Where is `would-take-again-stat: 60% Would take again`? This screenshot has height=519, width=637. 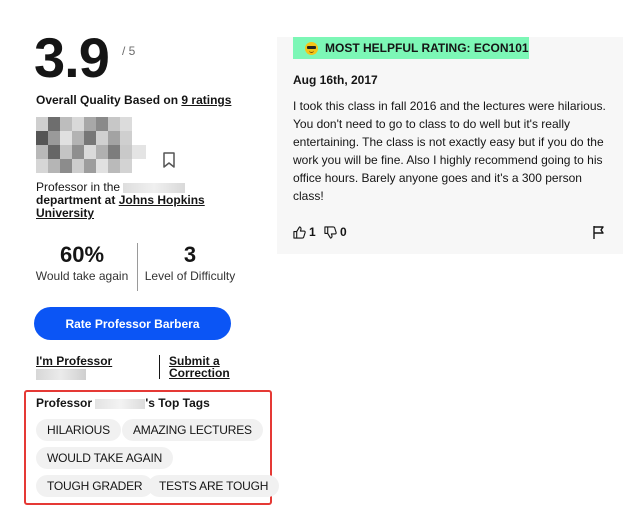 would-take-again-stat: 60% Would take again is located at coordinates (82, 263).